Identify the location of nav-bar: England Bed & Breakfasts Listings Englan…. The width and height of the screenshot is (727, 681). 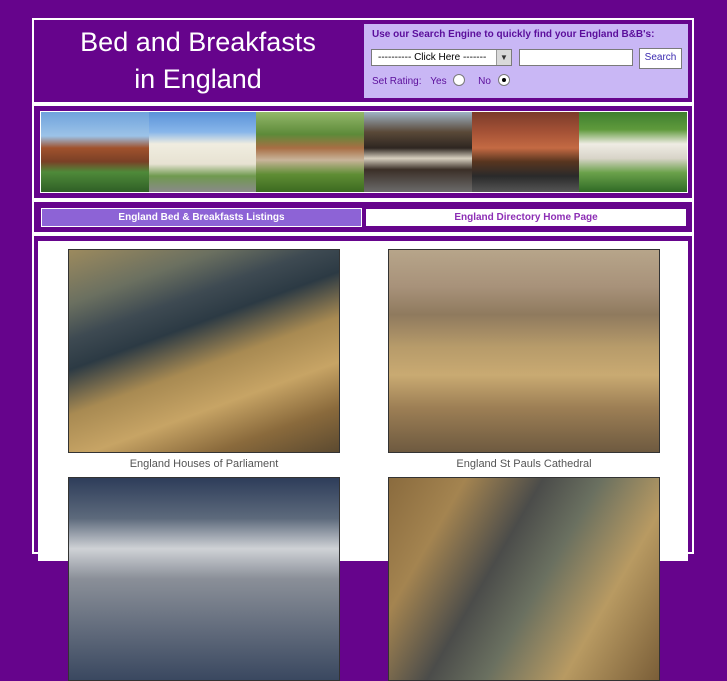
(363, 217).